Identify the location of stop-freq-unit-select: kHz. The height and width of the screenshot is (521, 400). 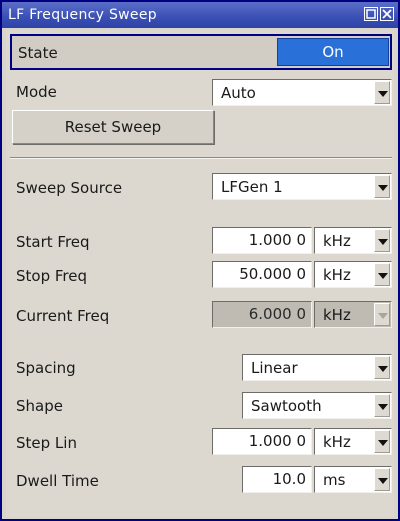
(353, 274).